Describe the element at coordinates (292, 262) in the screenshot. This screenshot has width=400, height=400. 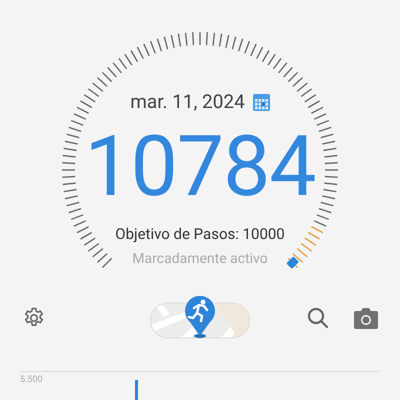
I see `gauge-marker` at that location.